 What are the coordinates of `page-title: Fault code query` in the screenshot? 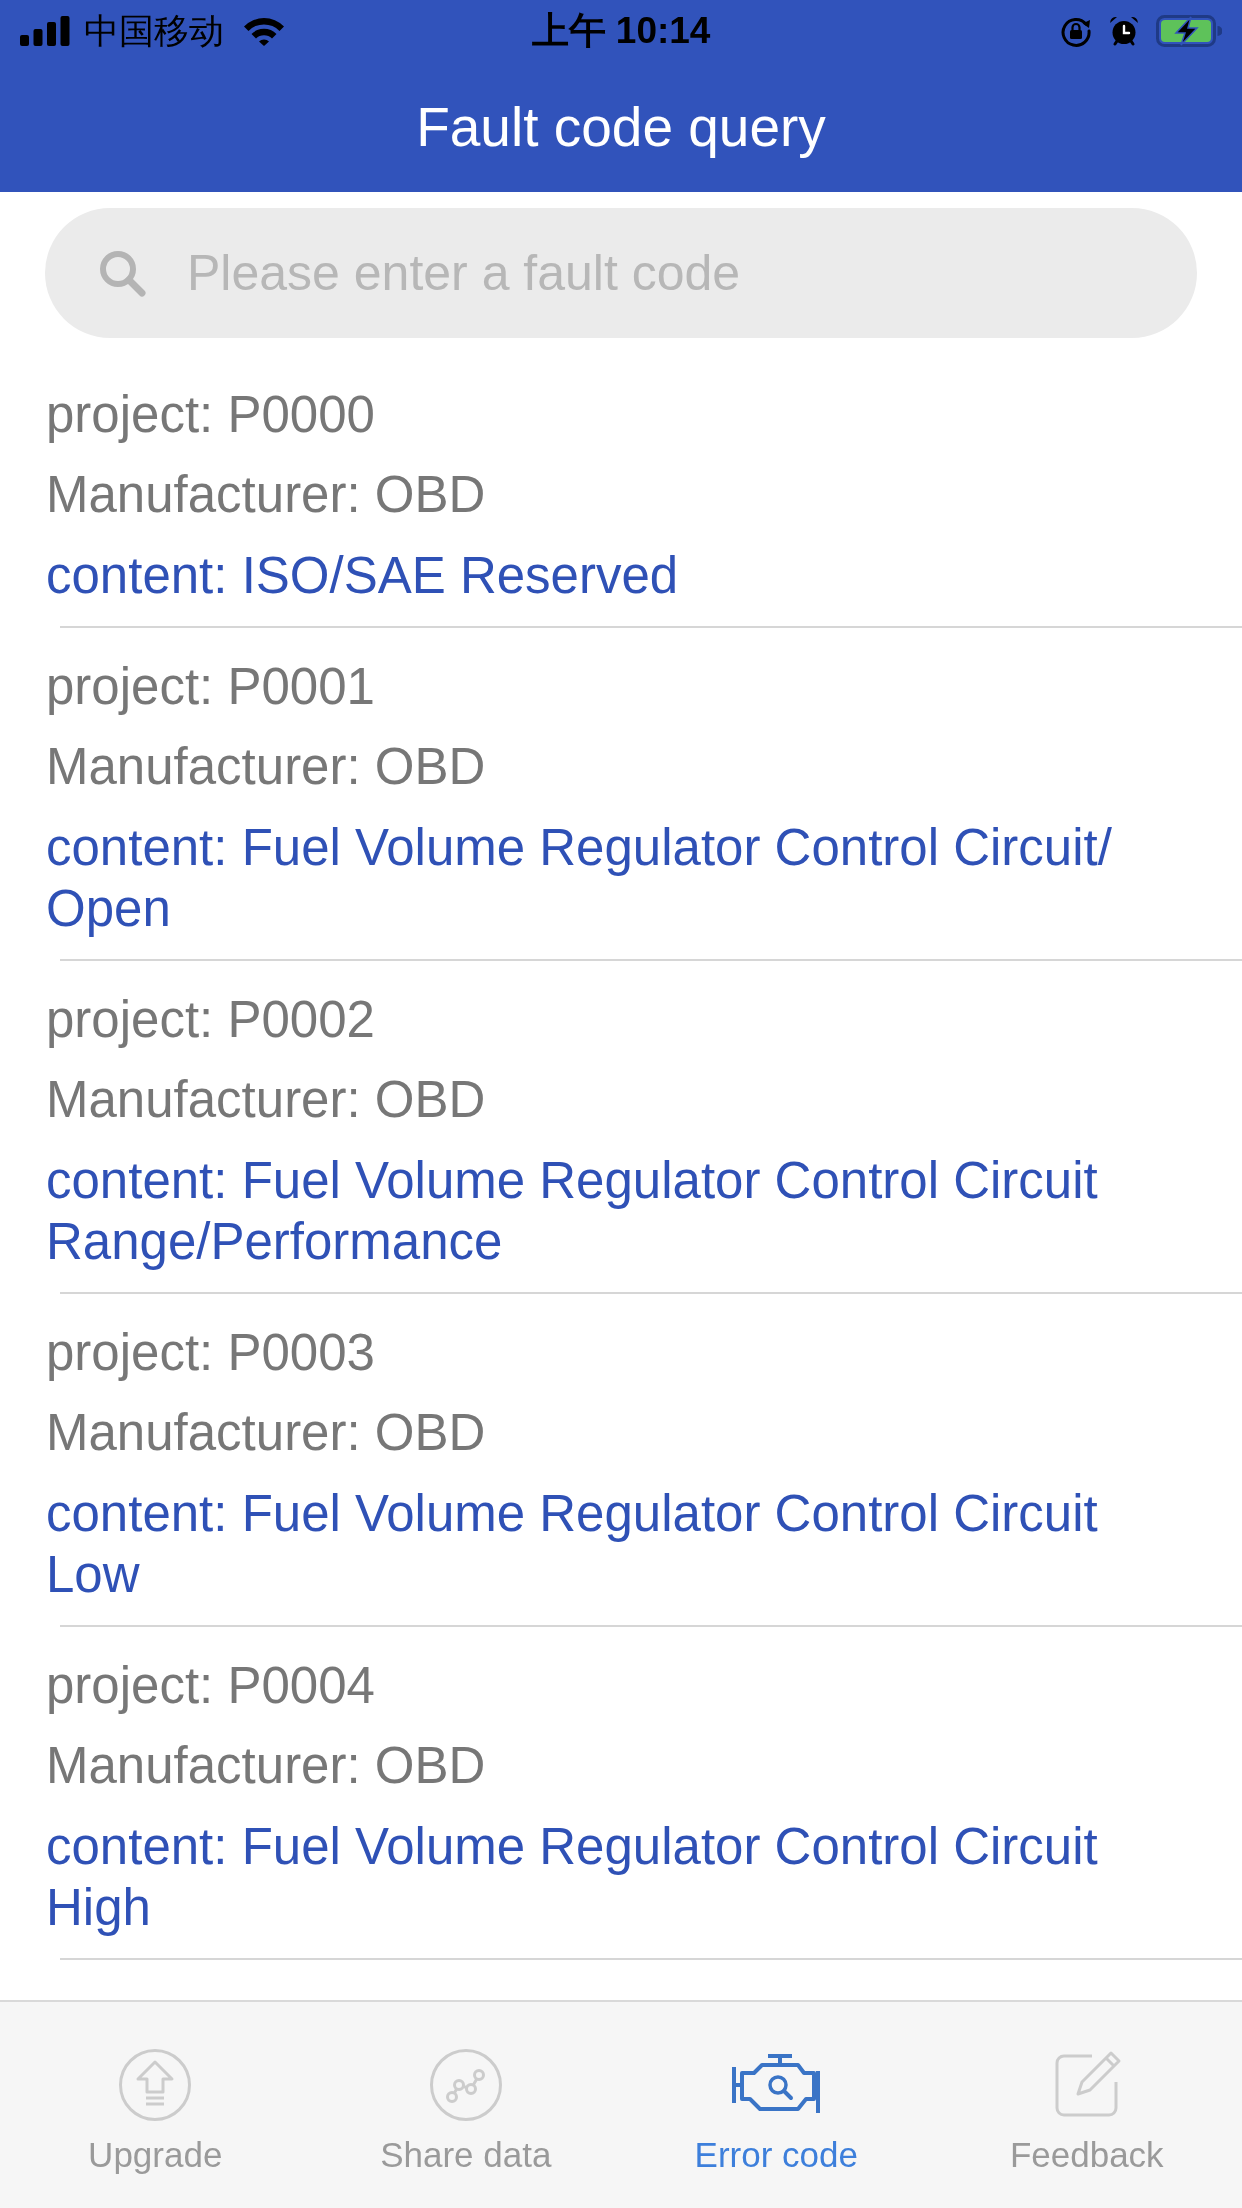 It's located at (621, 127).